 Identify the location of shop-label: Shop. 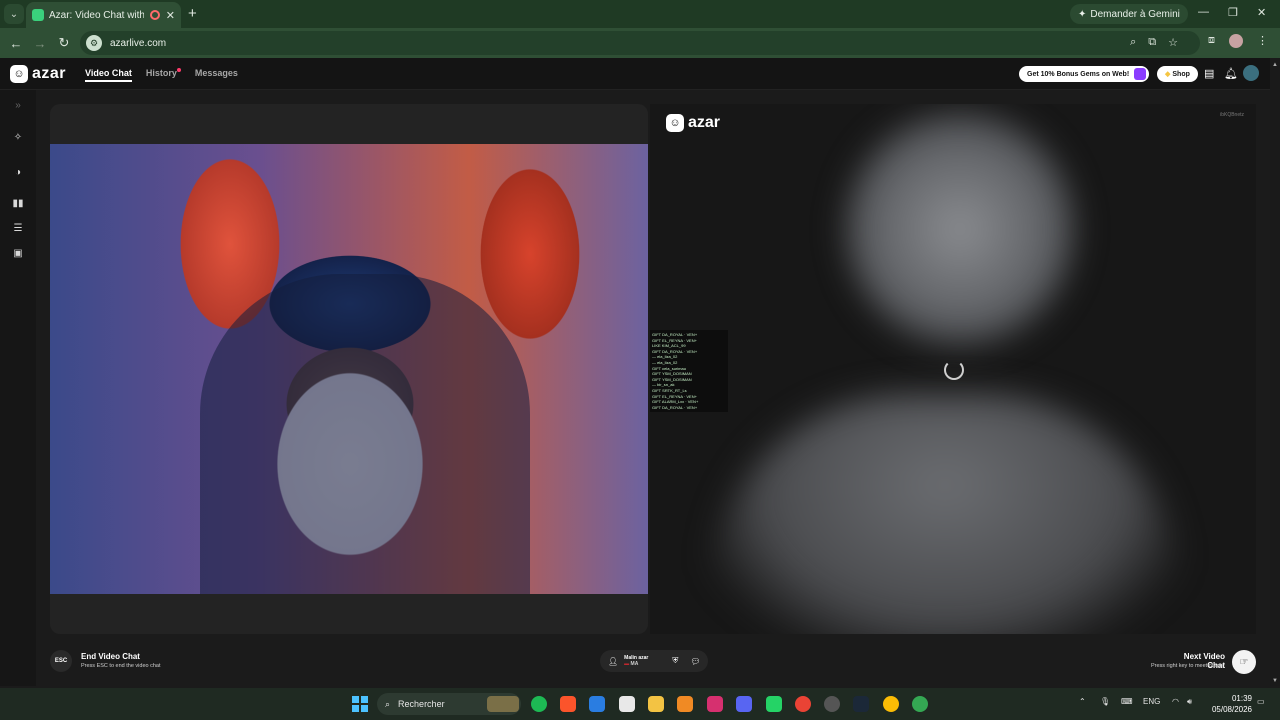
(1181, 74).